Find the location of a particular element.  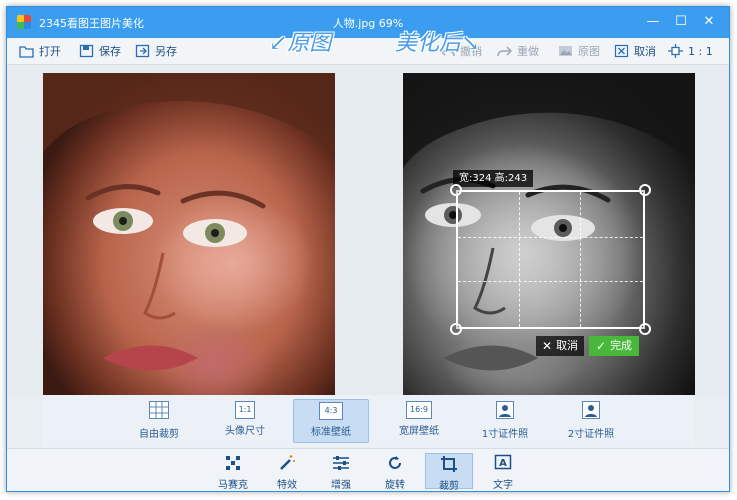

fit-icon is located at coordinates (675, 51).